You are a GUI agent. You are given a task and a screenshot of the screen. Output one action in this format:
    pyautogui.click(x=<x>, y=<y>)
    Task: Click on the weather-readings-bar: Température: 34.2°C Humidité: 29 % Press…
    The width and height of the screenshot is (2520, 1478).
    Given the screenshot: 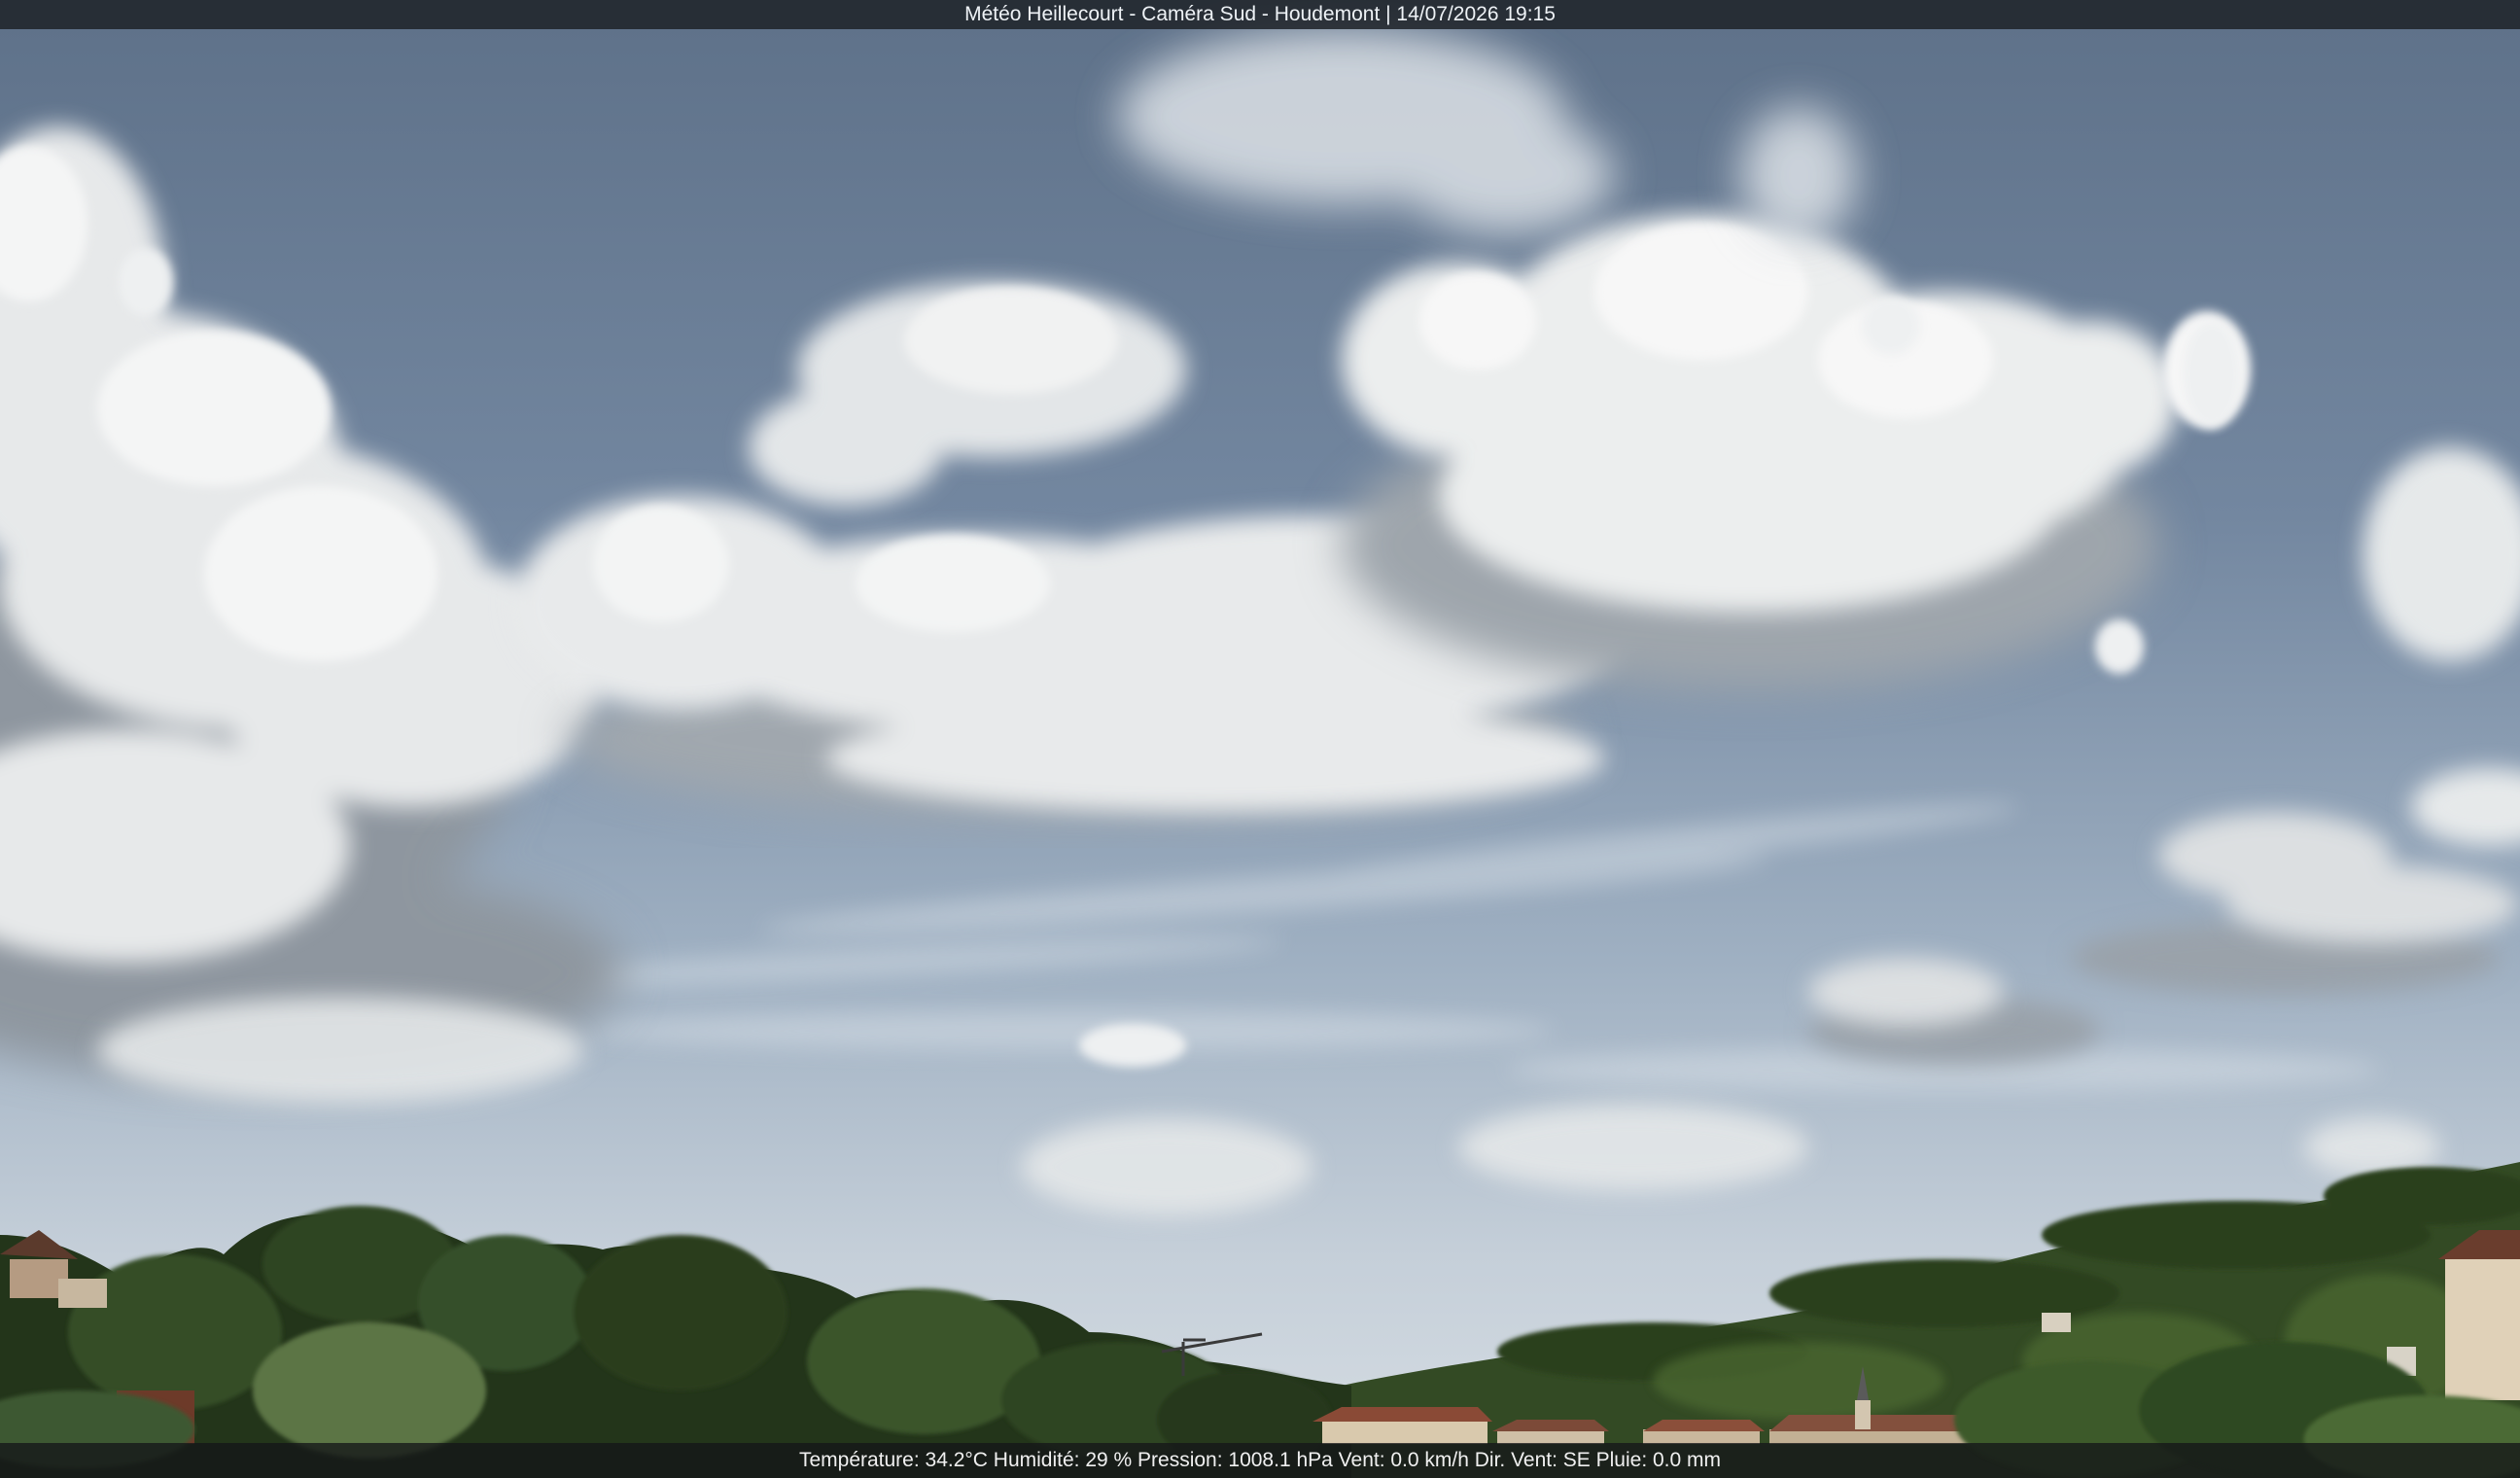 What is the action you would take?
    pyautogui.click(x=1260, y=1460)
    